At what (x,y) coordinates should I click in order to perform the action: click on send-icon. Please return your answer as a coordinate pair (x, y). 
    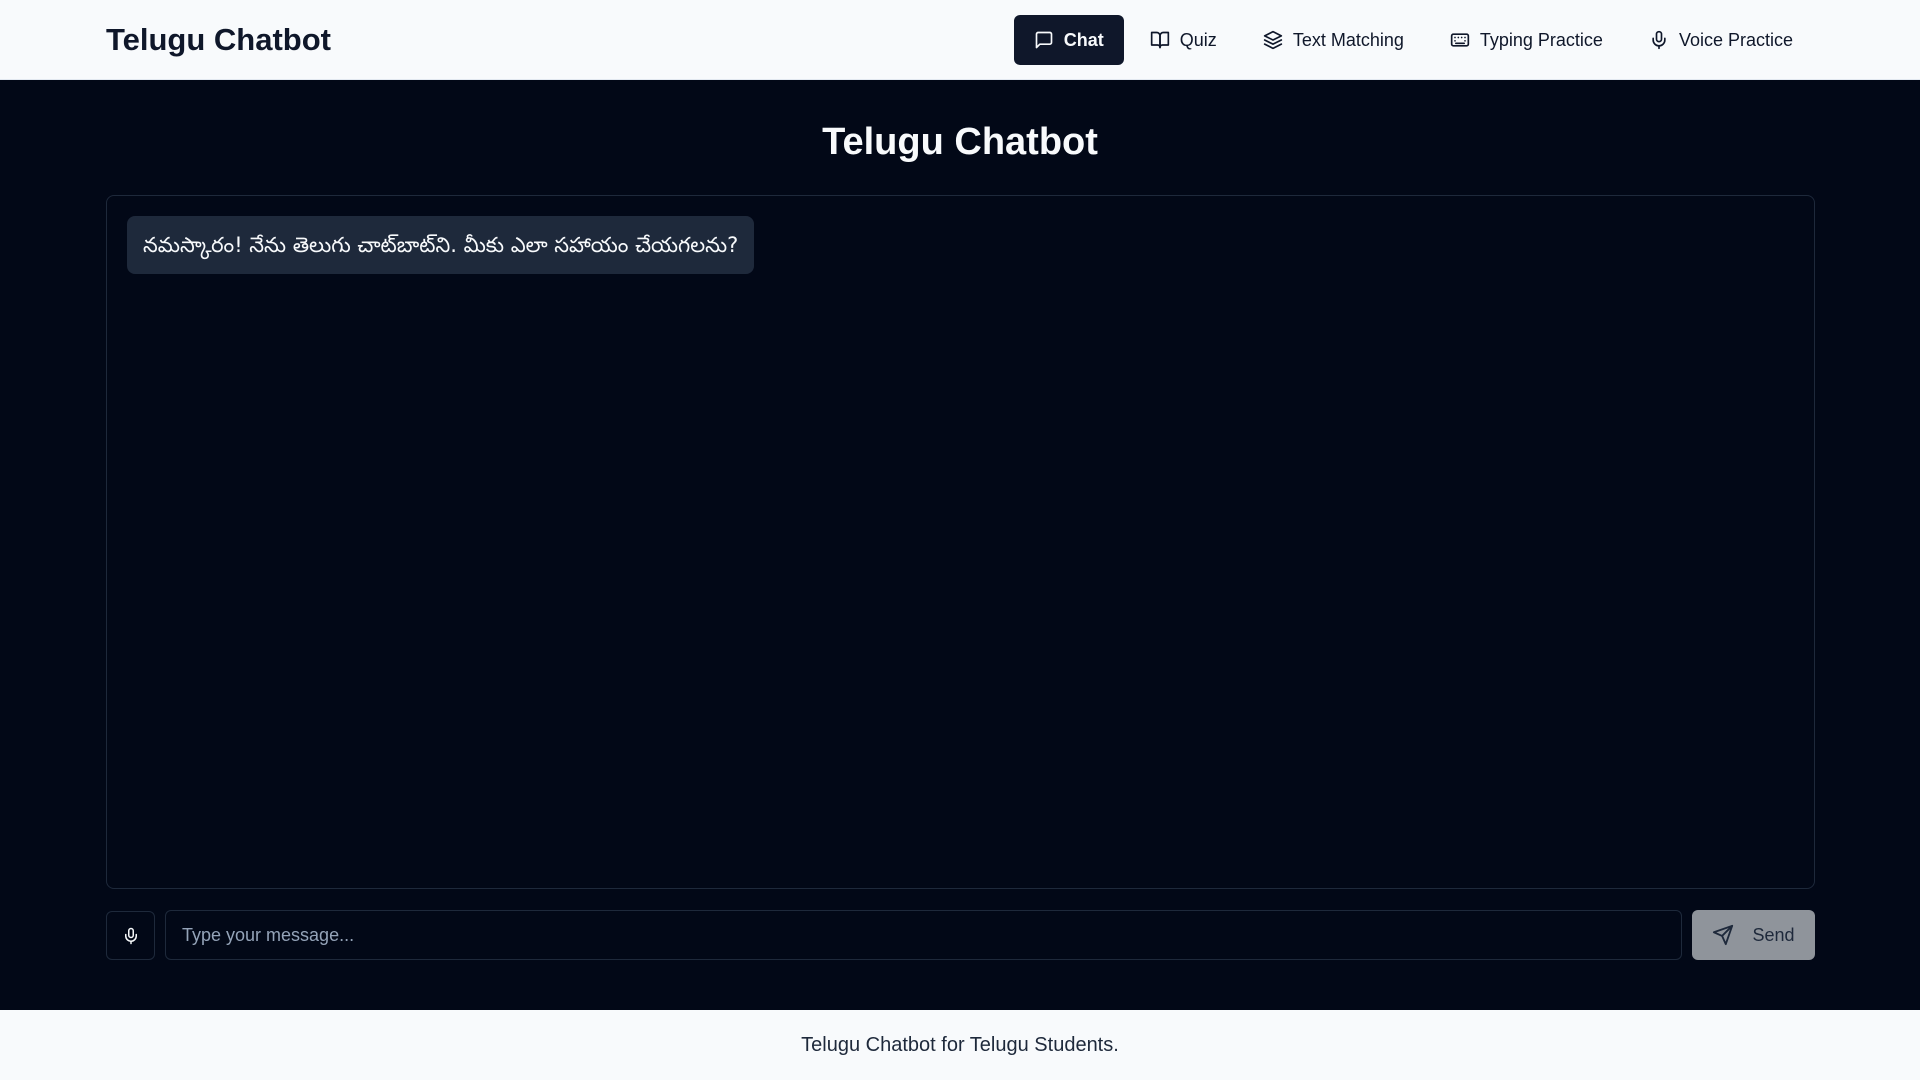
    Looking at the image, I should click on (1723, 935).